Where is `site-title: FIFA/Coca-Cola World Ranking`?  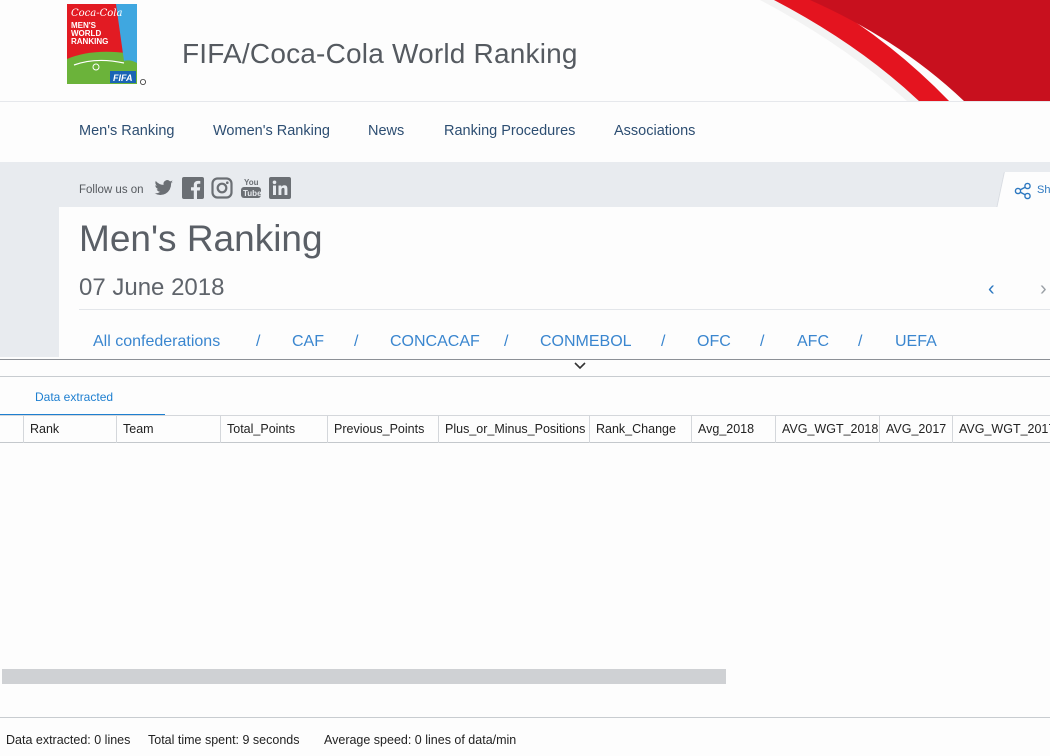 site-title: FIFA/Coca-Cola World Ranking is located at coordinates (380, 53).